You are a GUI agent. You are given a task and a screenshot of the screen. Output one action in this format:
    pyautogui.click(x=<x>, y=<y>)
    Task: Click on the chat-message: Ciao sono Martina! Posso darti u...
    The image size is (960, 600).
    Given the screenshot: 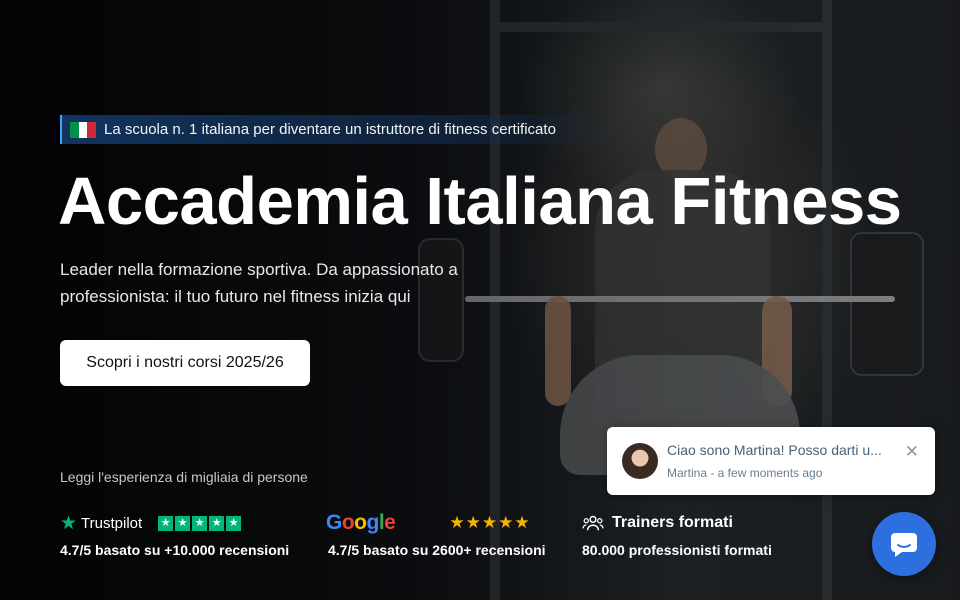 What is the action you would take?
    pyautogui.click(x=774, y=450)
    